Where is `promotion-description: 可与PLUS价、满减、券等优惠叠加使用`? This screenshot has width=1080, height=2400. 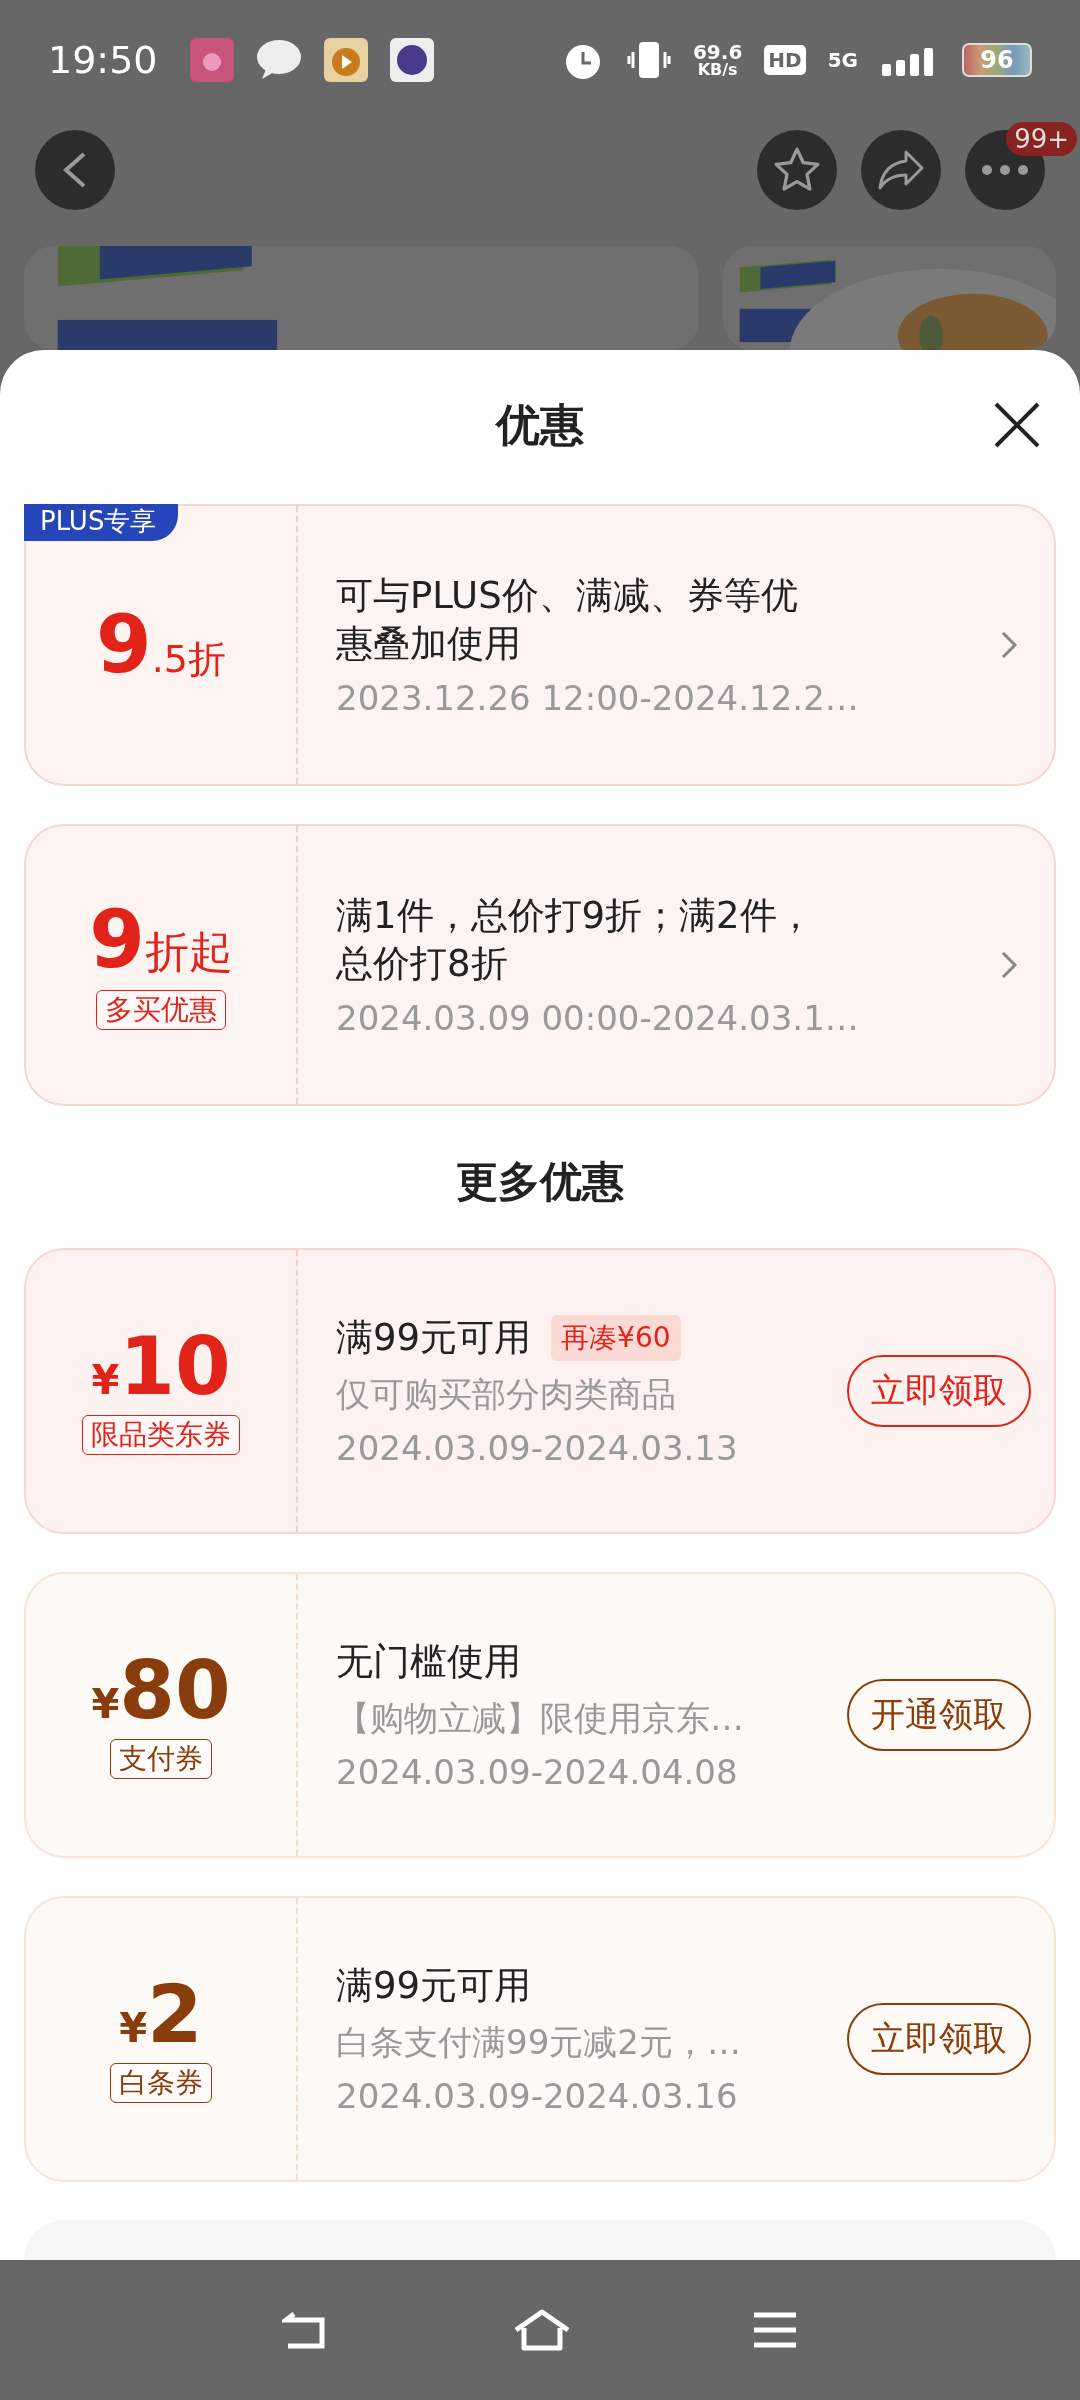 promotion-description: 可与PLUS价、满减、券等优惠叠加使用 is located at coordinates (567, 619).